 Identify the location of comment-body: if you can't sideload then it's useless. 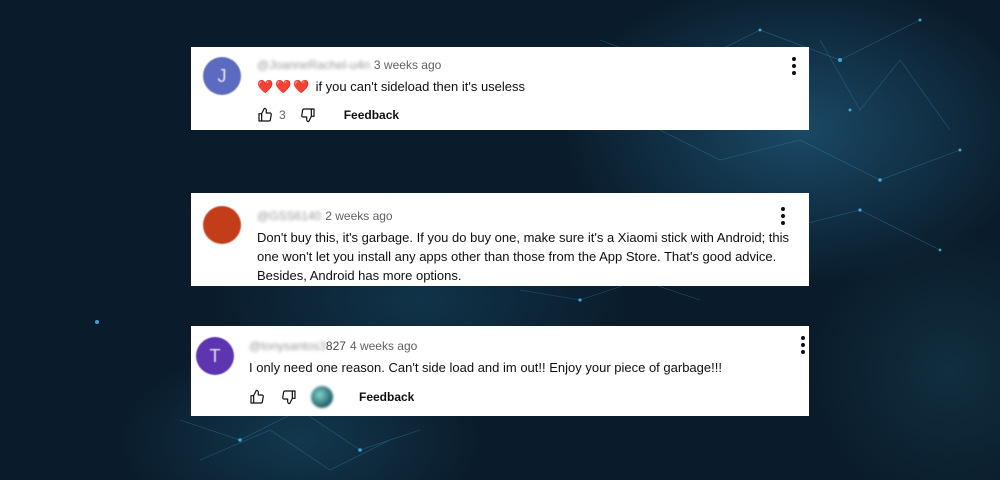
(420, 86).